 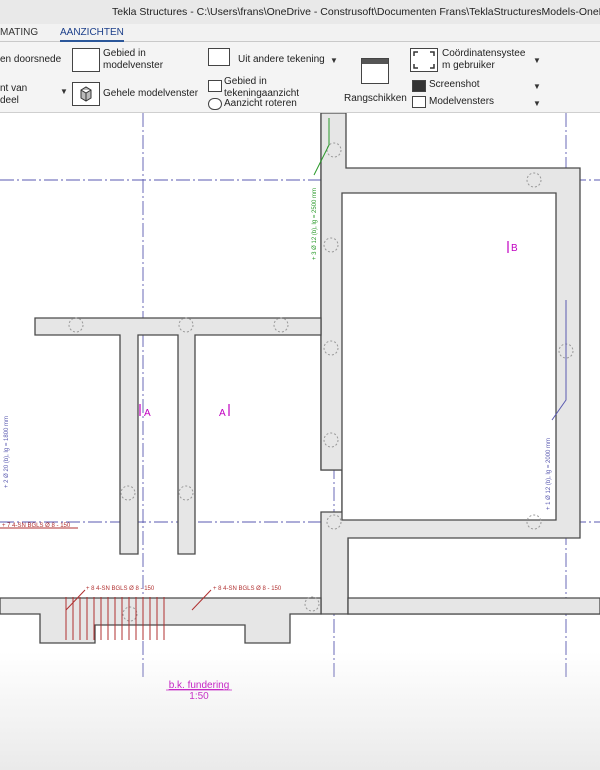 I want to click on area-in-model-view-icon, so click(x=86, y=60).